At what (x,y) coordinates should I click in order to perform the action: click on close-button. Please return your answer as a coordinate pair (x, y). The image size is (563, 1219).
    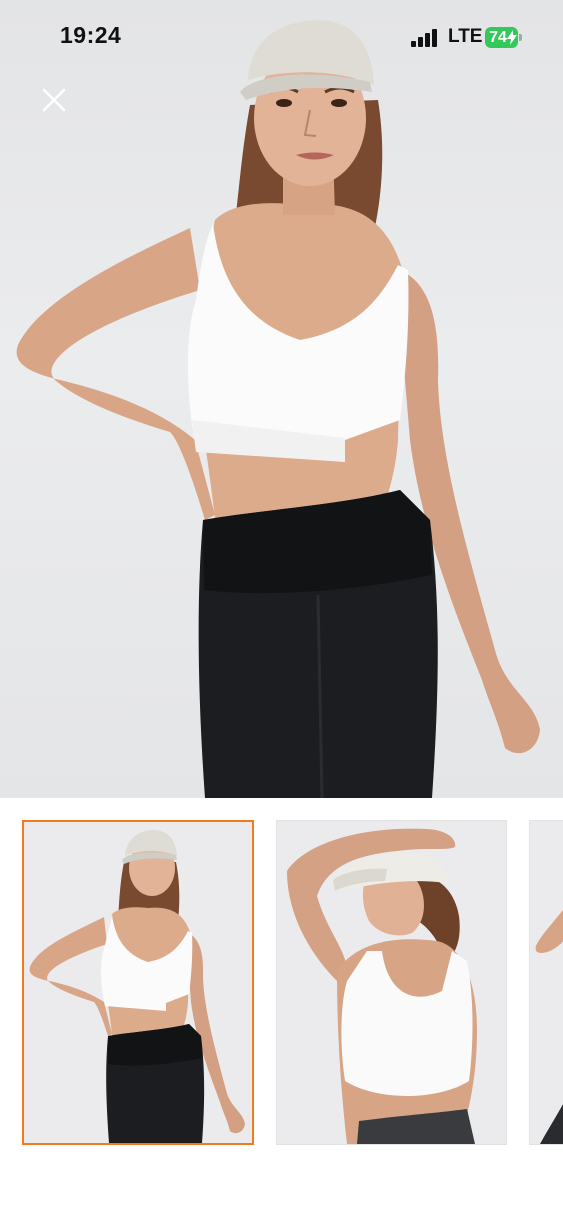
    Looking at the image, I should click on (54, 100).